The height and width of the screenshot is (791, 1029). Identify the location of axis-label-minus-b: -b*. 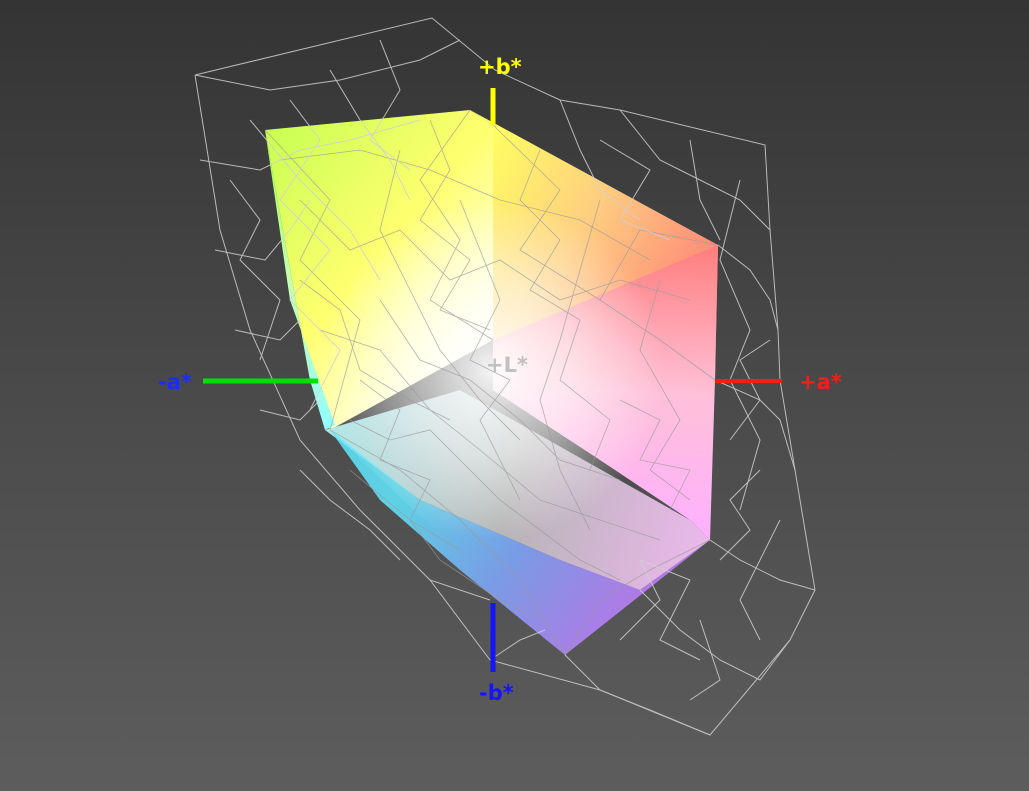
(496, 693).